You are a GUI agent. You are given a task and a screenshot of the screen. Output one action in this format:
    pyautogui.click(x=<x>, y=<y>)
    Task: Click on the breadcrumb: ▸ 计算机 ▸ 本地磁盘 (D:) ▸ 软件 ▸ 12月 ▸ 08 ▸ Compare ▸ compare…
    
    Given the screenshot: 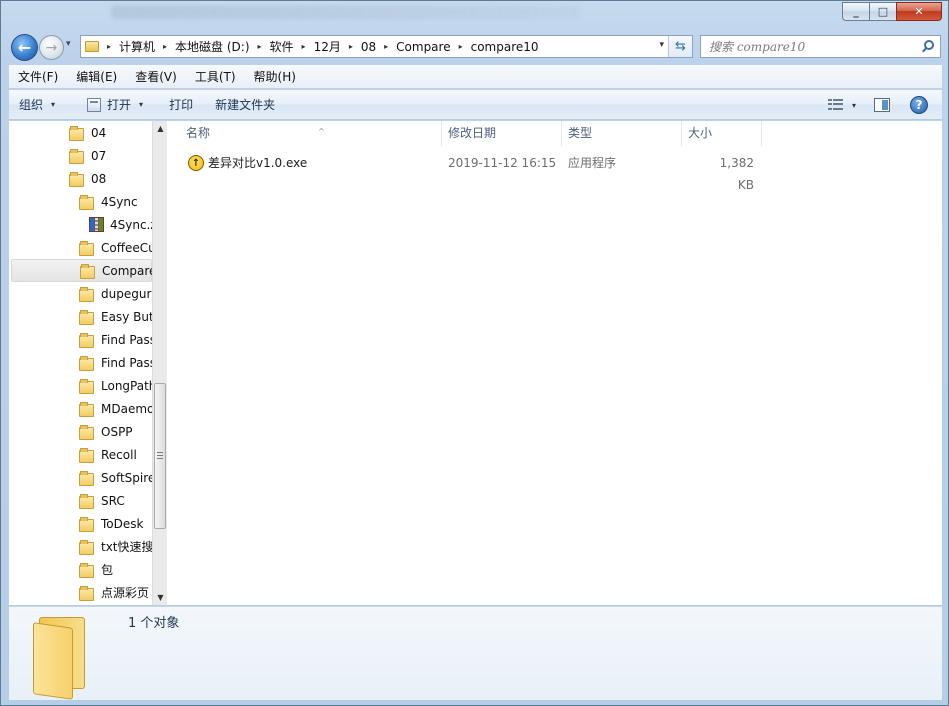 What is the action you would take?
    pyautogui.click(x=325, y=46)
    